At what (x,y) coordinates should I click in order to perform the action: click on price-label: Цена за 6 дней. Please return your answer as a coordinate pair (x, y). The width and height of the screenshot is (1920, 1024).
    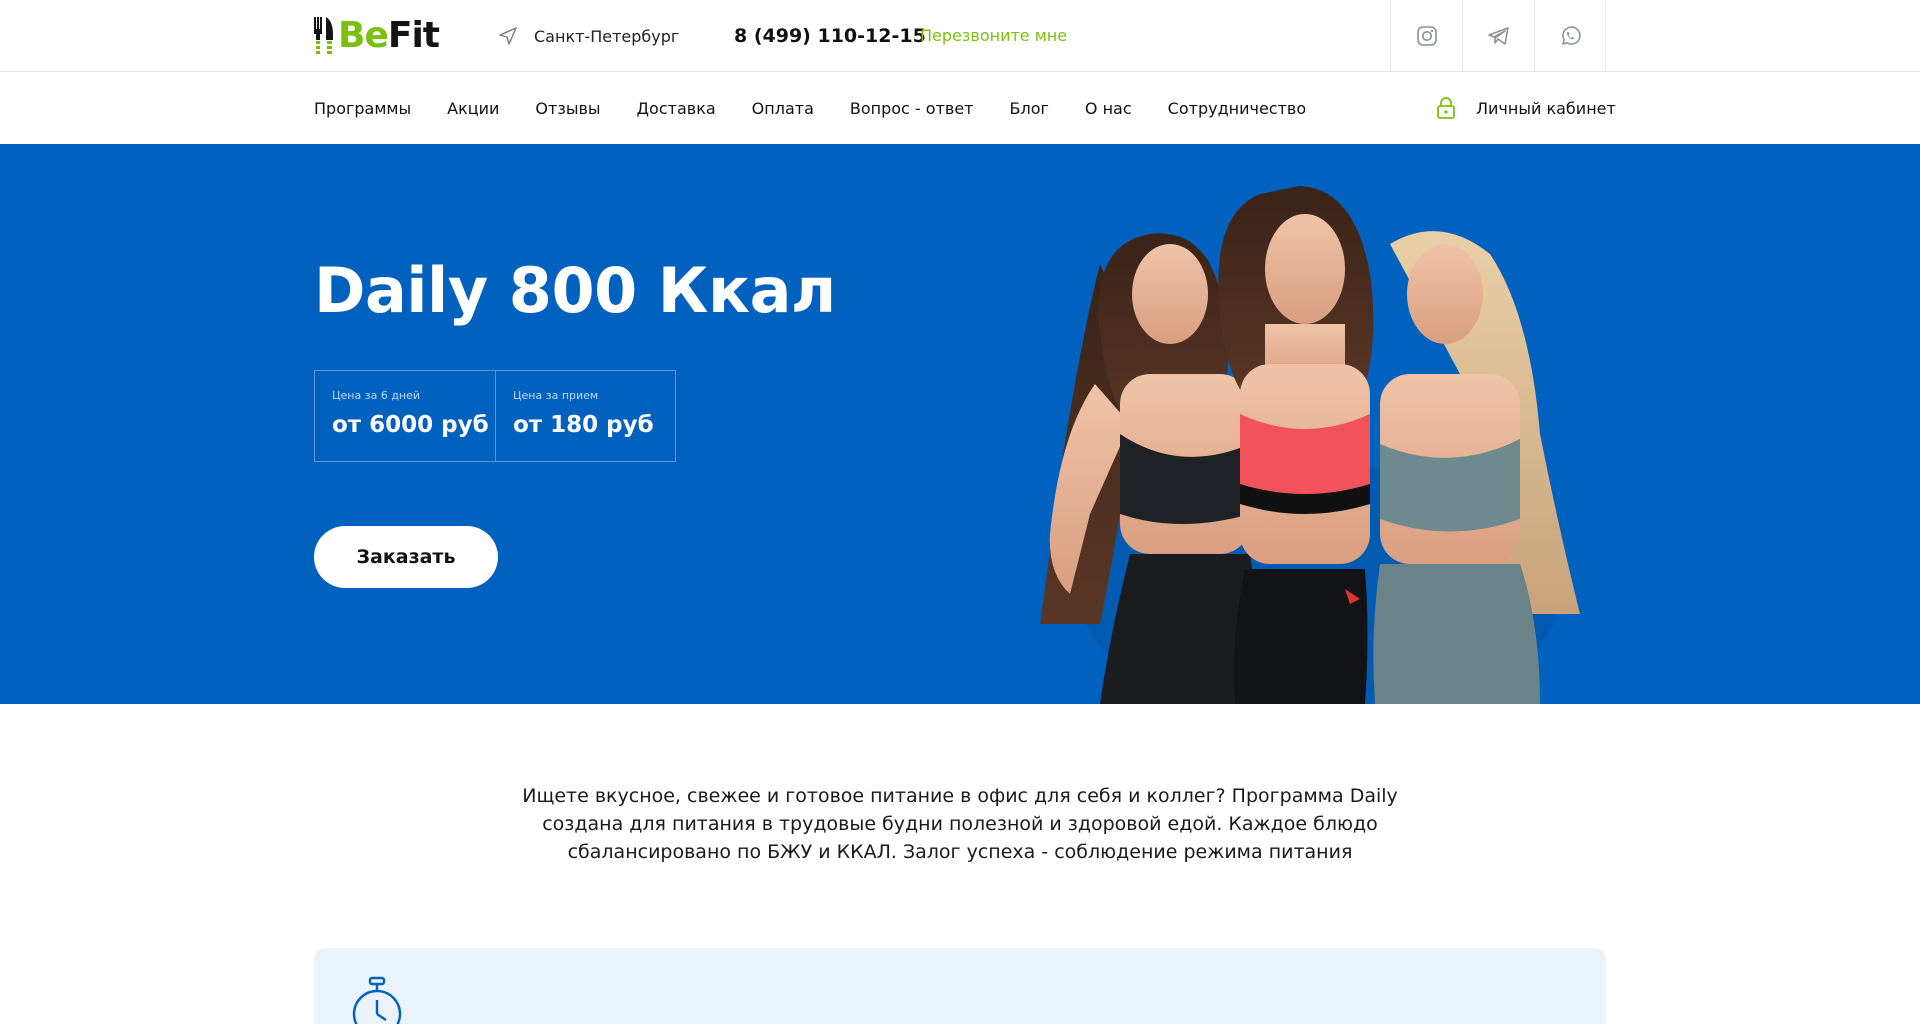
    Looking at the image, I should click on (376, 395).